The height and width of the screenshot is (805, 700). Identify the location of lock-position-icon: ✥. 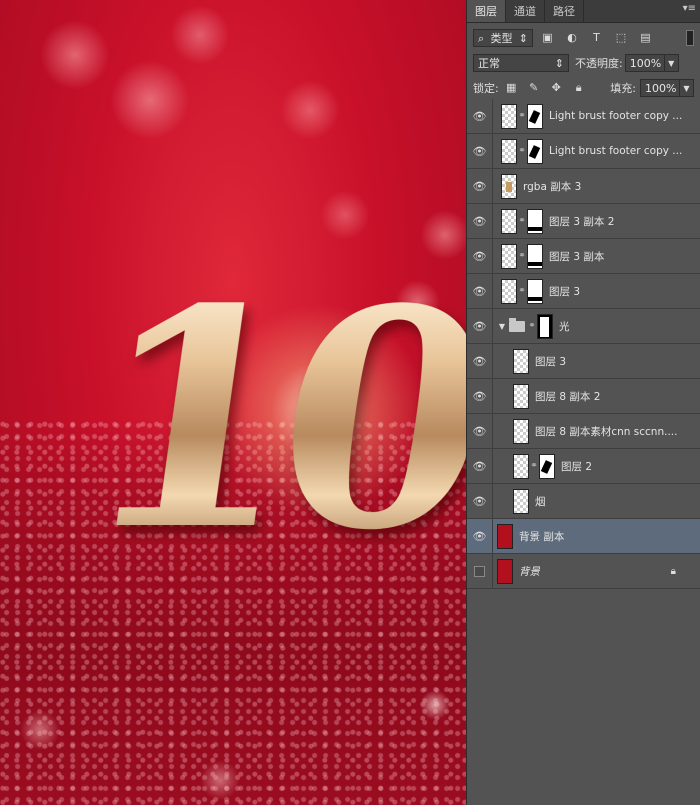
(556, 87).